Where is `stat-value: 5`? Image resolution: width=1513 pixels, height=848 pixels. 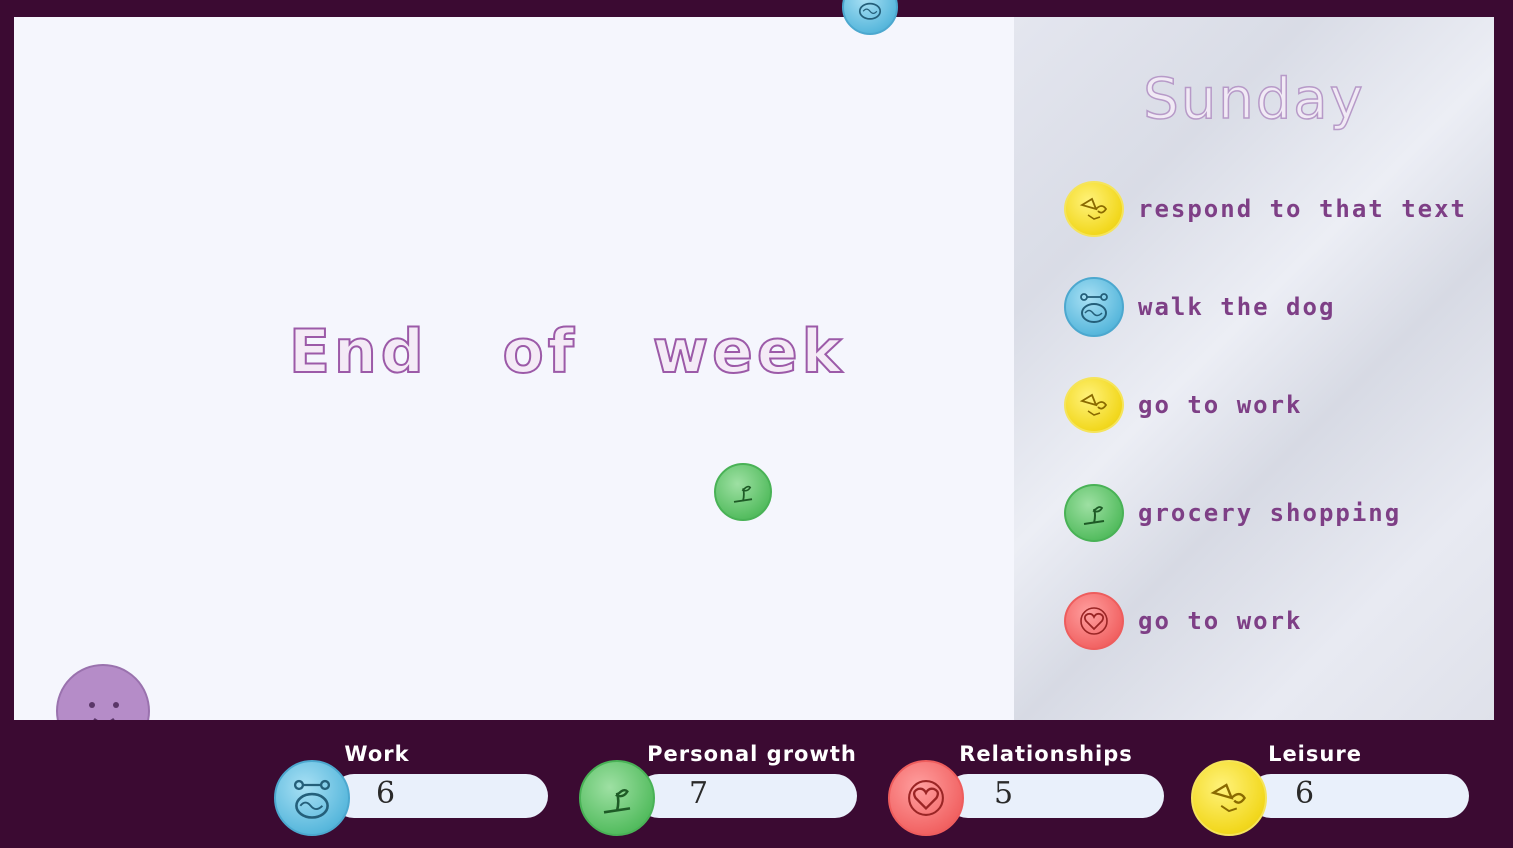
stat-value: 5 is located at coordinates (1004, 793).